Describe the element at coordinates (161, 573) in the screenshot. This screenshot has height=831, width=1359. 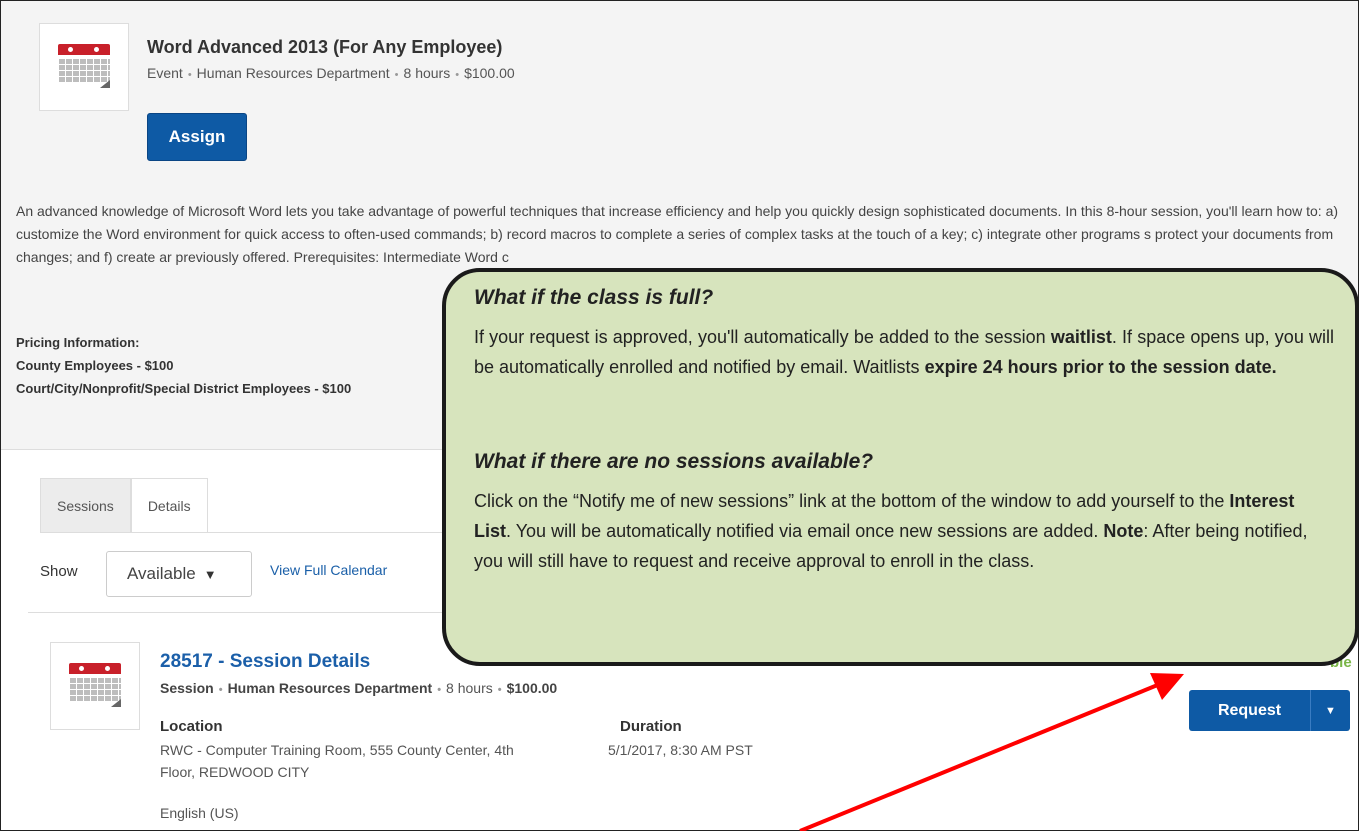
I see `availability-filter-value: Available` at that location.